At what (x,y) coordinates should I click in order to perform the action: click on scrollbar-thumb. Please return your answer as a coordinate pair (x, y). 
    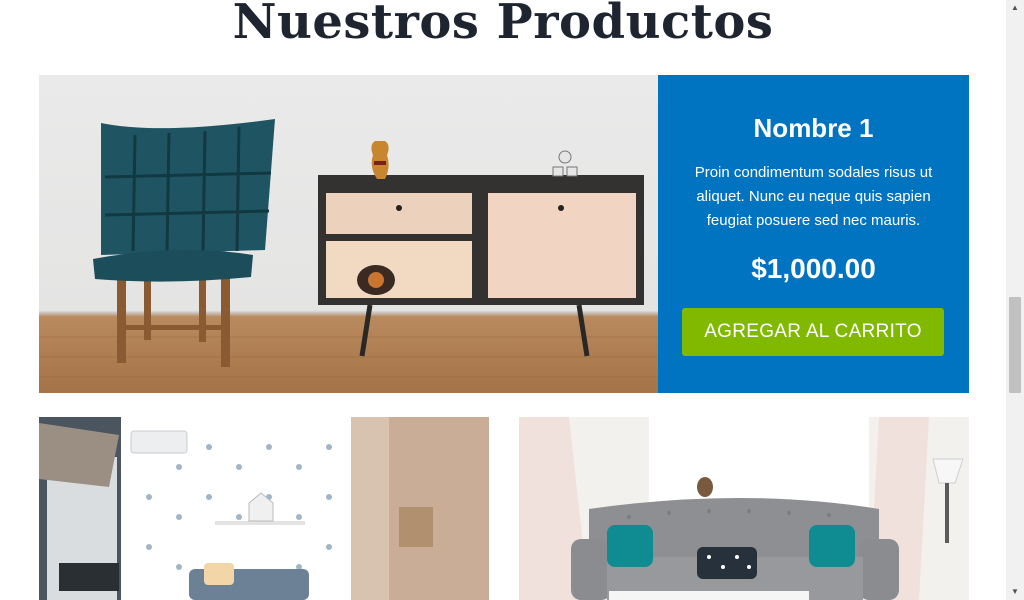
    Looking at the image, I should click on (1015, 345).